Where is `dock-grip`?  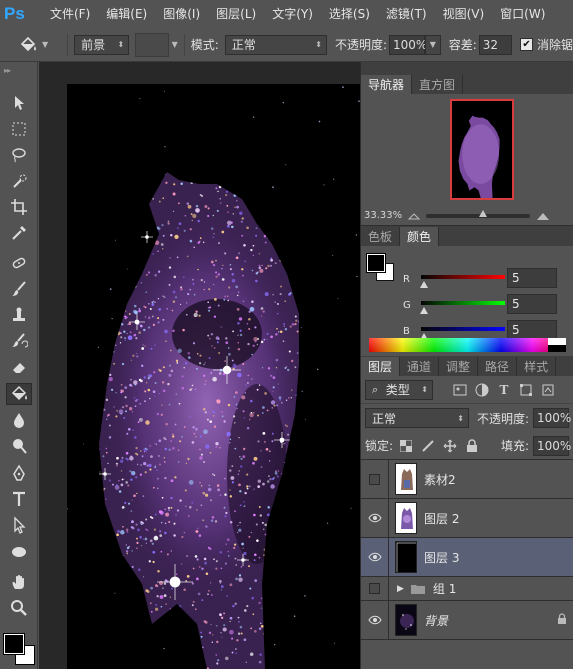 dock-grip is located at coordinates (467, 68).